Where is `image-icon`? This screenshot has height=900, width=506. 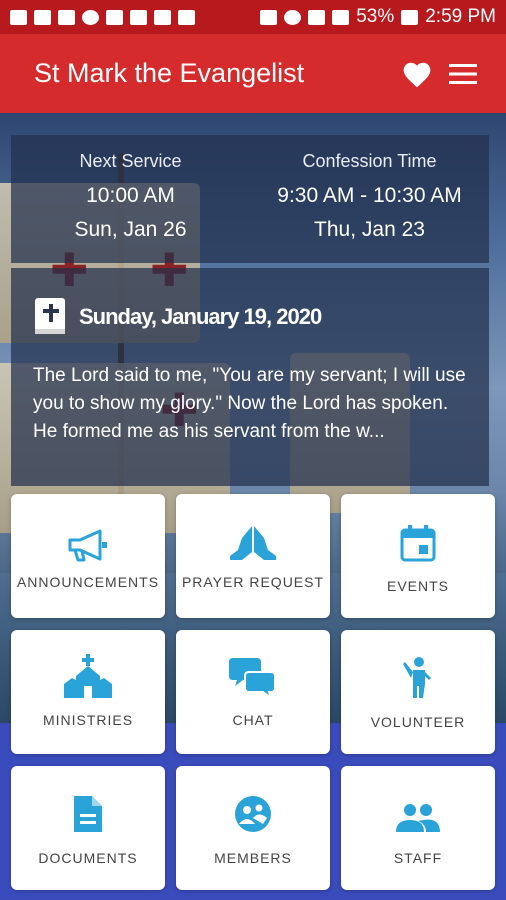
image-icon is located at coordinates (186, 17).